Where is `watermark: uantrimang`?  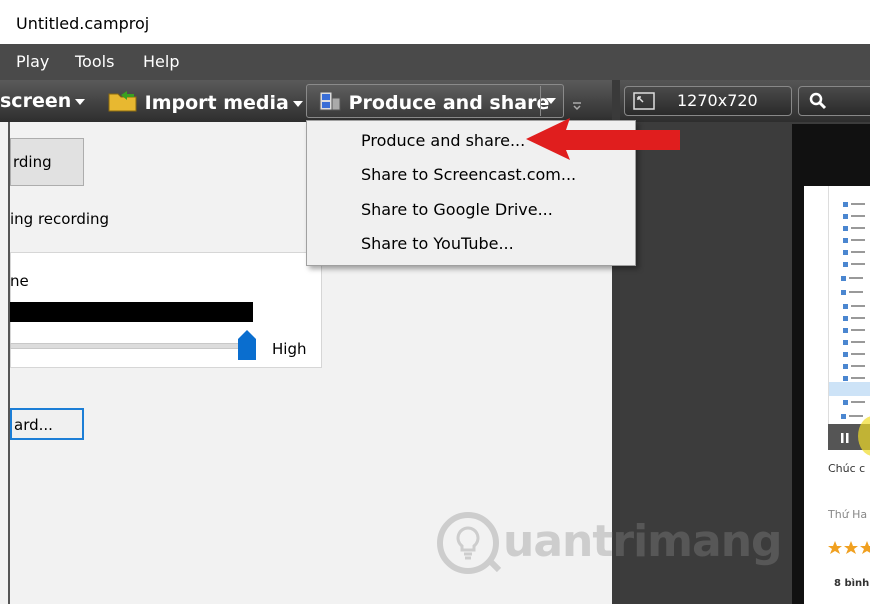 watermark: uantrimang is located at coordinates (610, 546).